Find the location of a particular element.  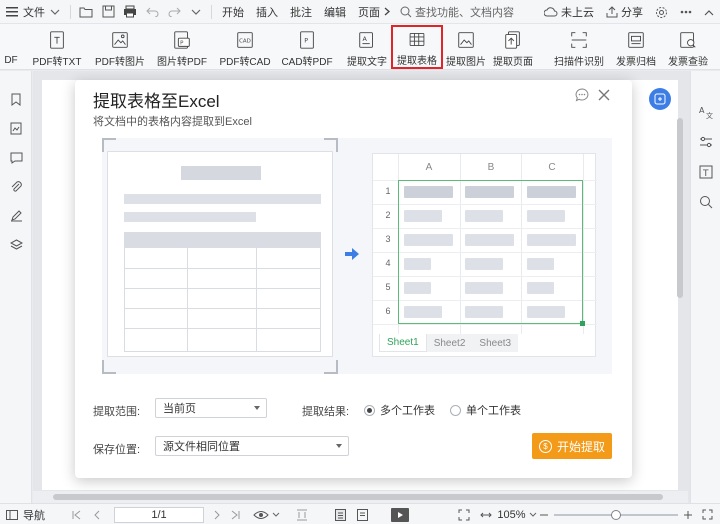

sheet-tabs: Sheet1 Sheet2 Sheet3 is located at coordinates (449, 343).